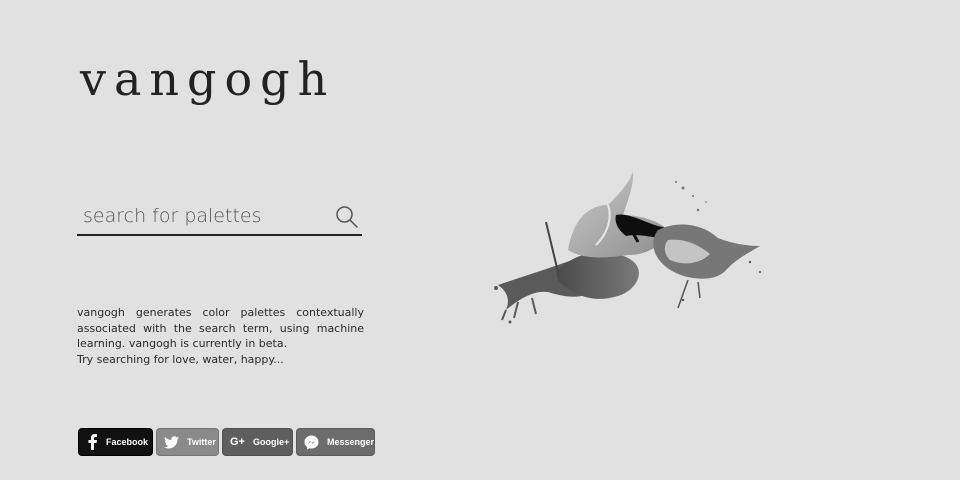 The image size is (960, 480). What do you see at coordinates (171, 442) in the screenshot?
I see `twitter-icon` at bounding box center [171, 442].